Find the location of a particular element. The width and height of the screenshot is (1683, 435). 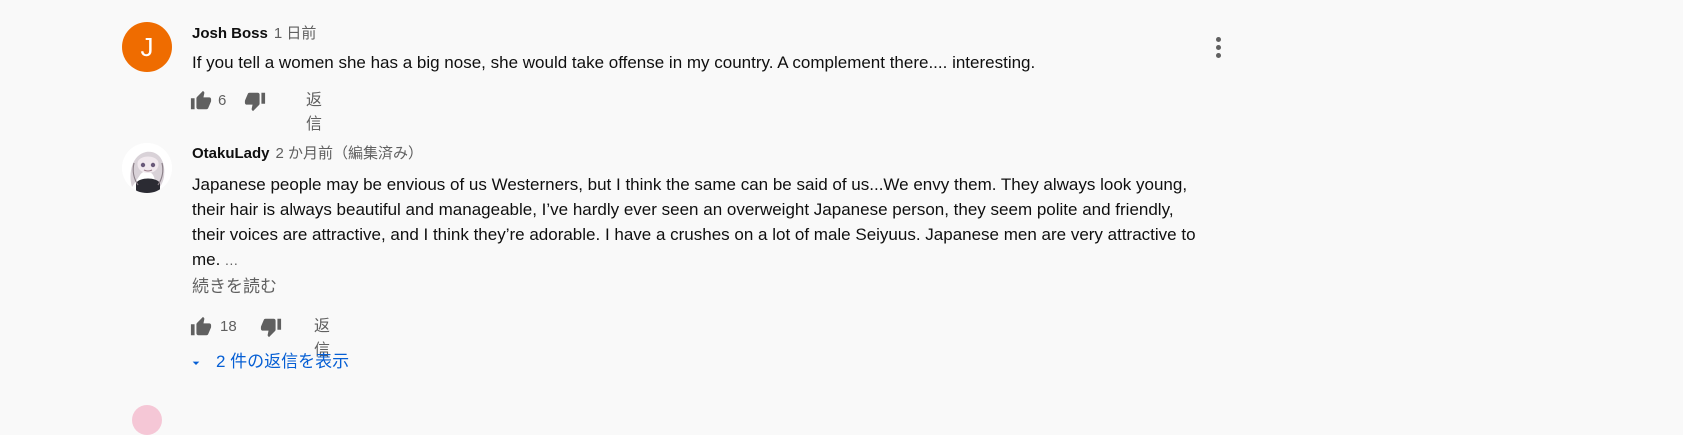

view-replies-button: 2 件の返信を表示 is located at coordinates (268, 362).